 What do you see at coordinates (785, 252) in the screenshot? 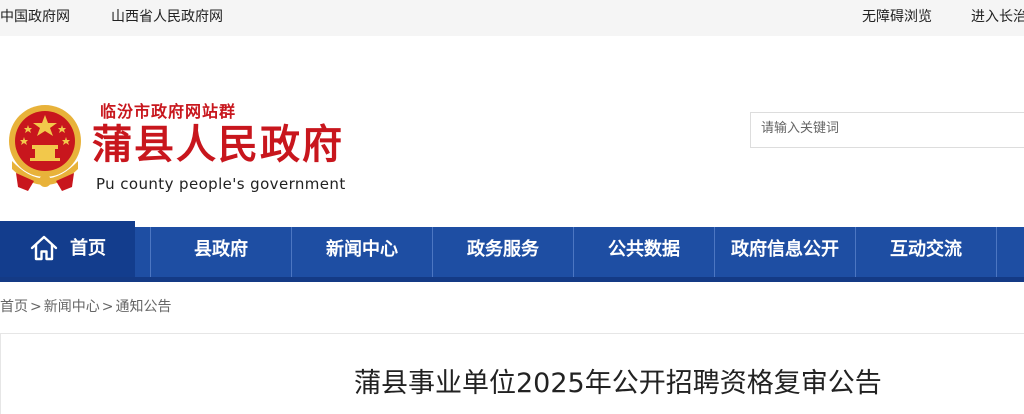
I see `nav-item-information-disclosure: 政府信息公开` at bounding box center [785, 252].